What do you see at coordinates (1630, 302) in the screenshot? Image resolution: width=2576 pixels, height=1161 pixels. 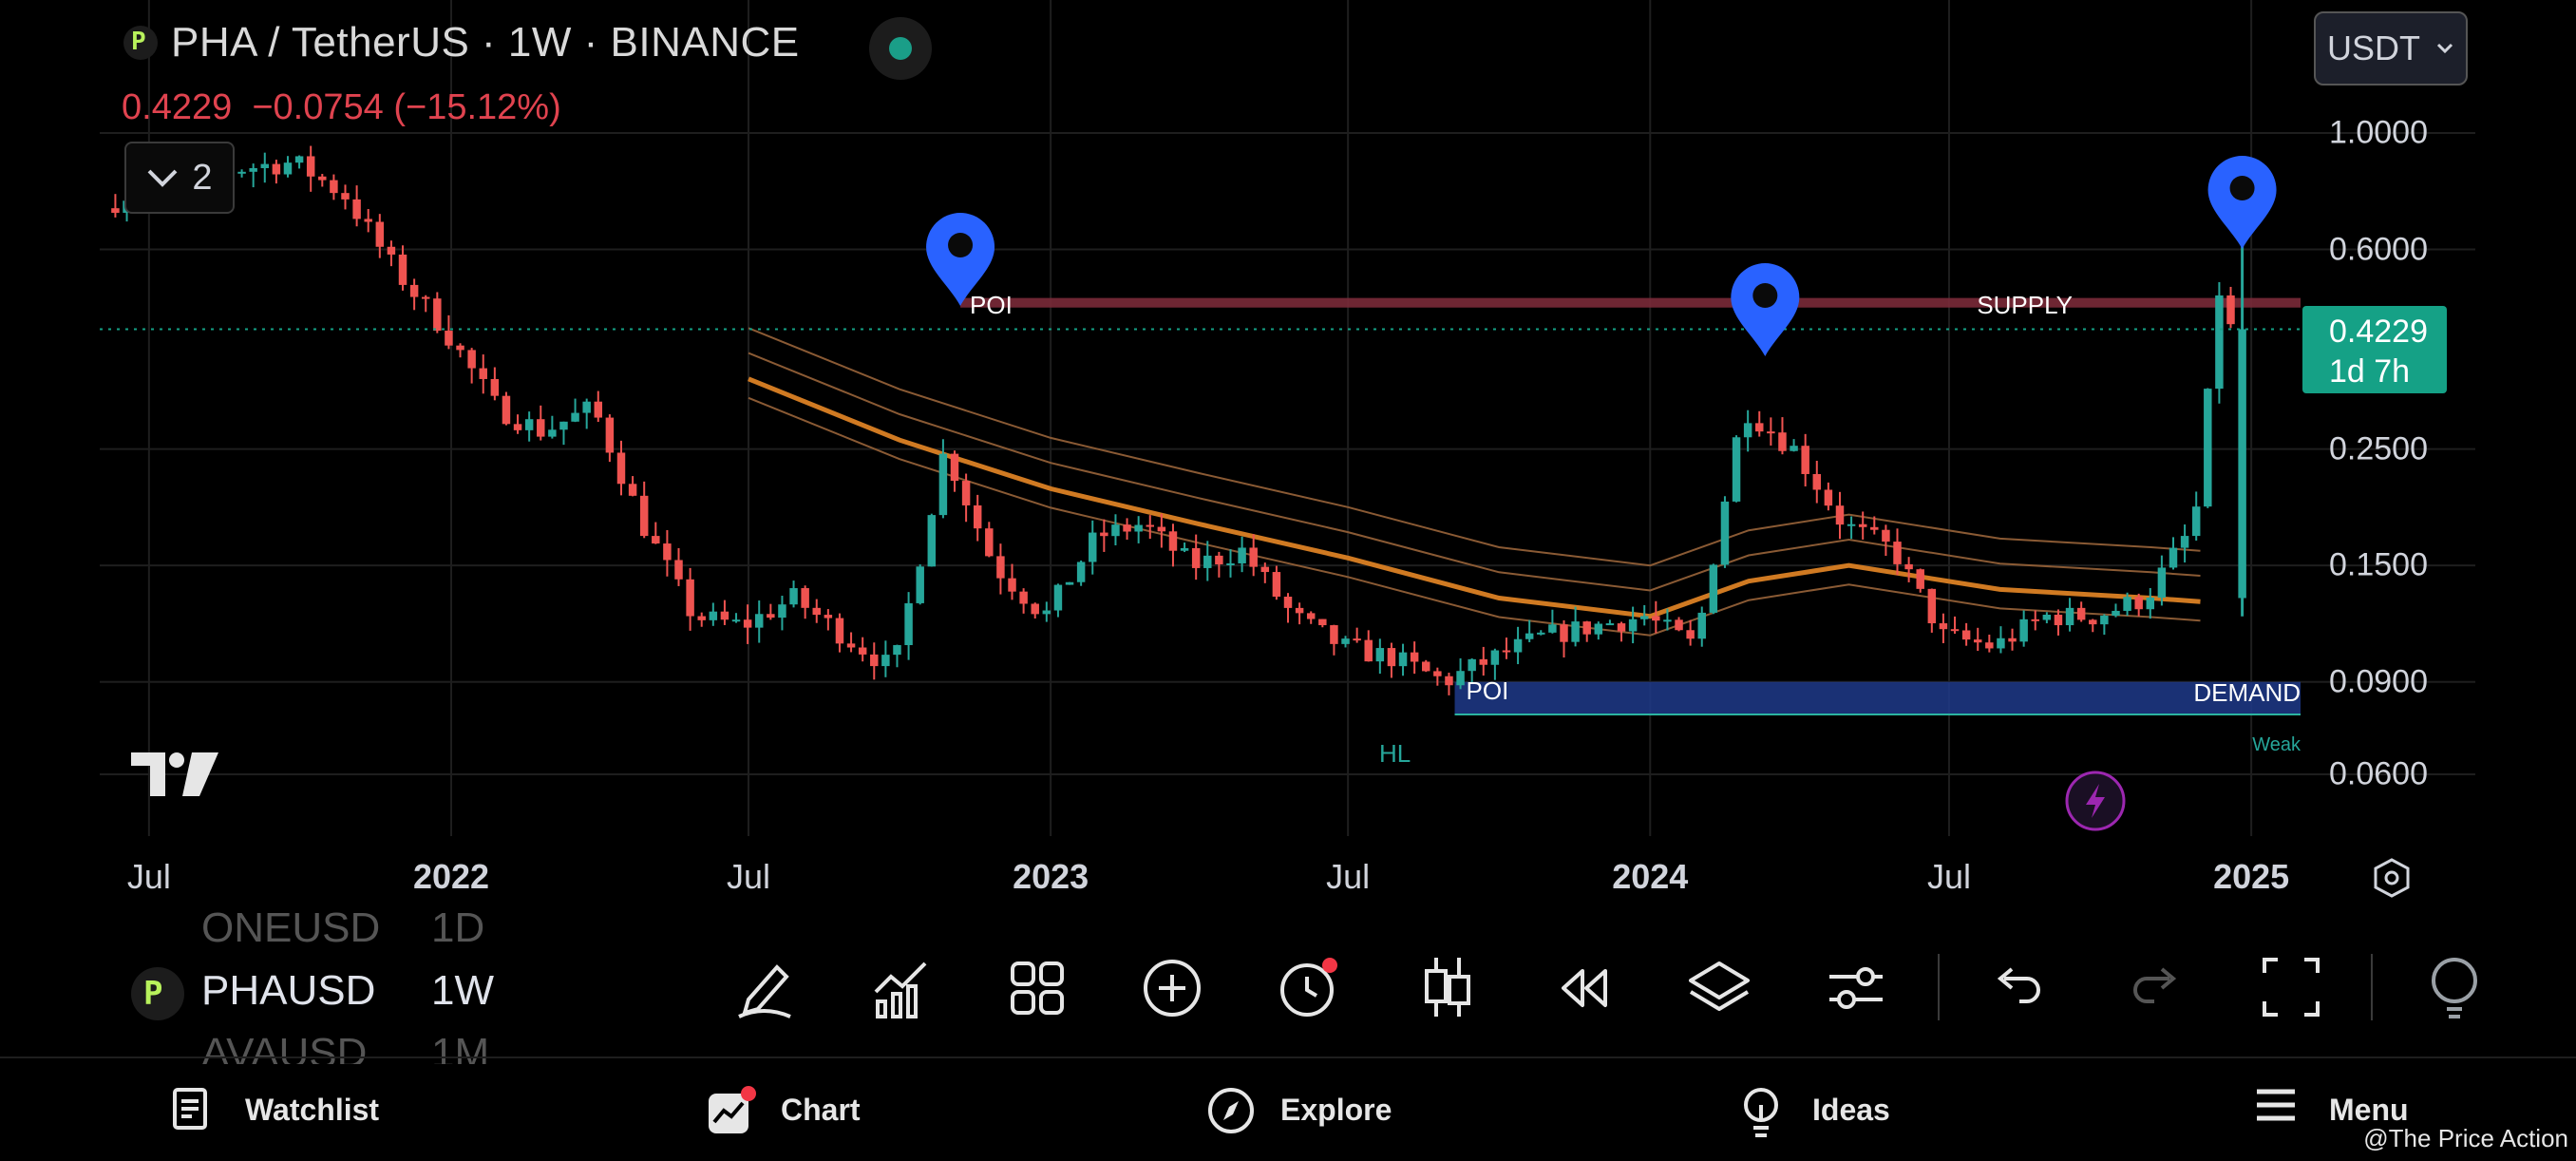 I see `supply-zone` at bounding box center [1630, 302].